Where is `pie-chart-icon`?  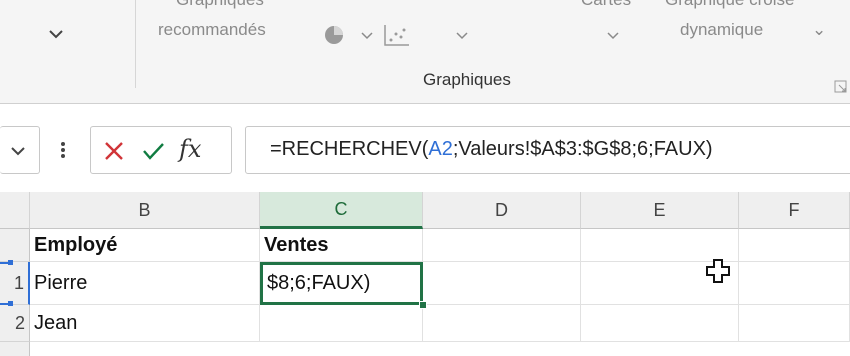
pie-chart-icon is located at coordinates (337, 35).